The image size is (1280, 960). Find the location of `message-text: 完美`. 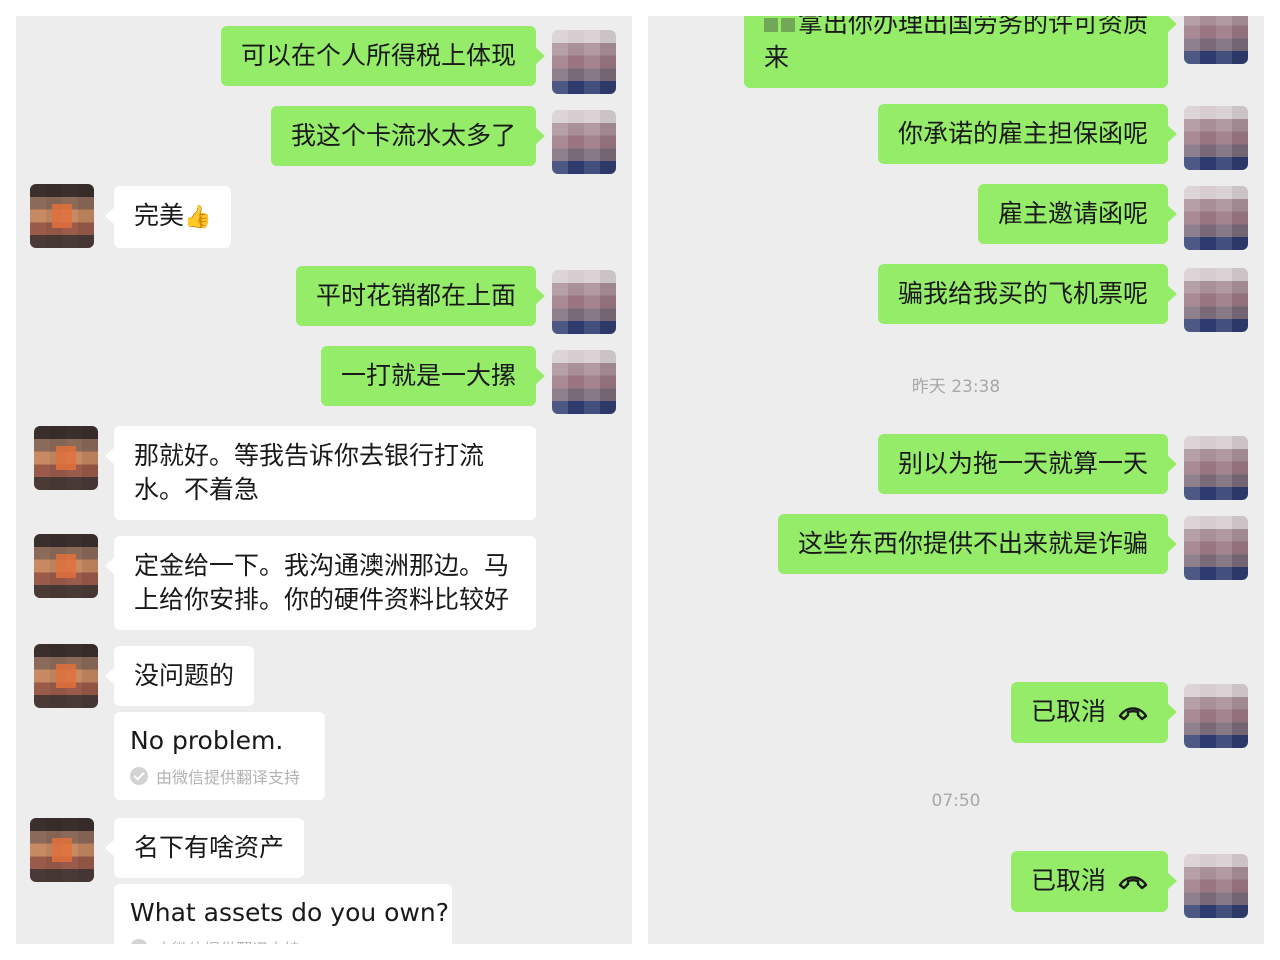

message-text: 完美 is located at coordinates (159, 215).